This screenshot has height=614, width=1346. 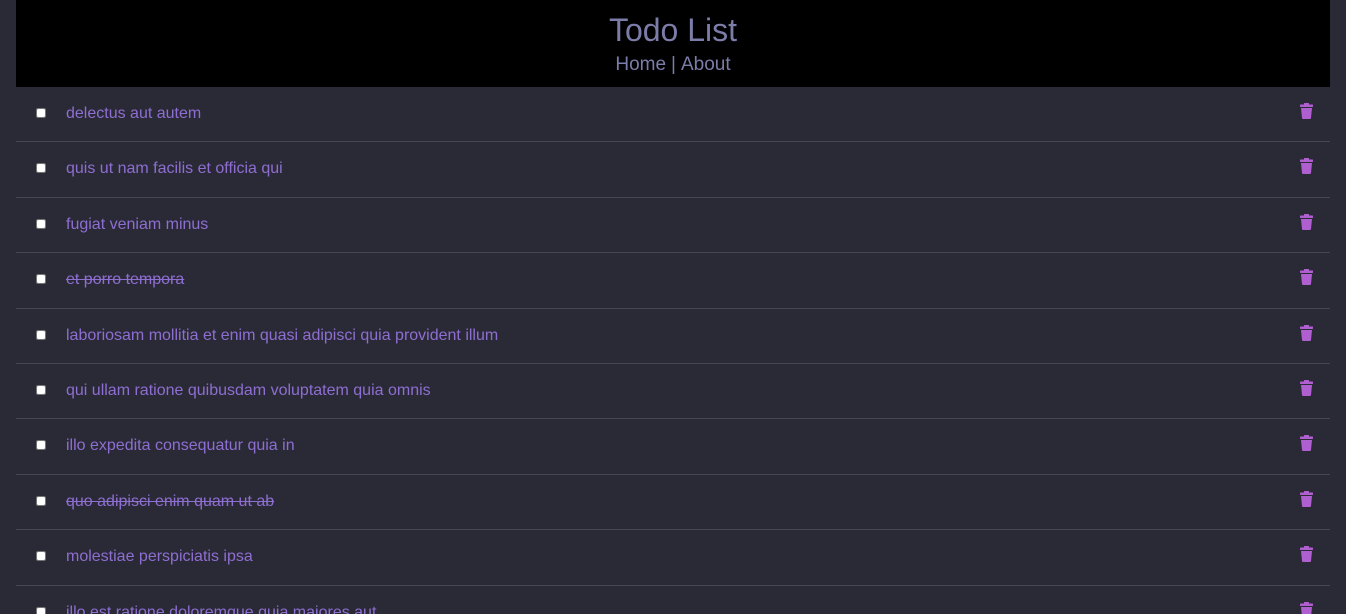 What do you see at coordinates (673, 503) in the screenshot?
I see `todo-item: quo adipisci enim quam ut ab` at bounding box center [673, 503].